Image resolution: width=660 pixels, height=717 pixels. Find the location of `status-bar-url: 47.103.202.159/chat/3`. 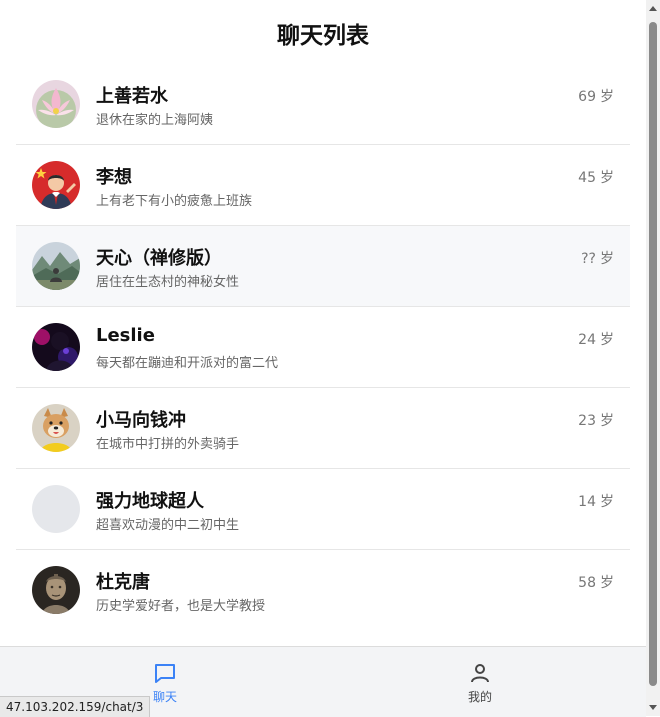

status-bar-url: 47.103.202.159/chat/3 is located at coordinates (75, 706).